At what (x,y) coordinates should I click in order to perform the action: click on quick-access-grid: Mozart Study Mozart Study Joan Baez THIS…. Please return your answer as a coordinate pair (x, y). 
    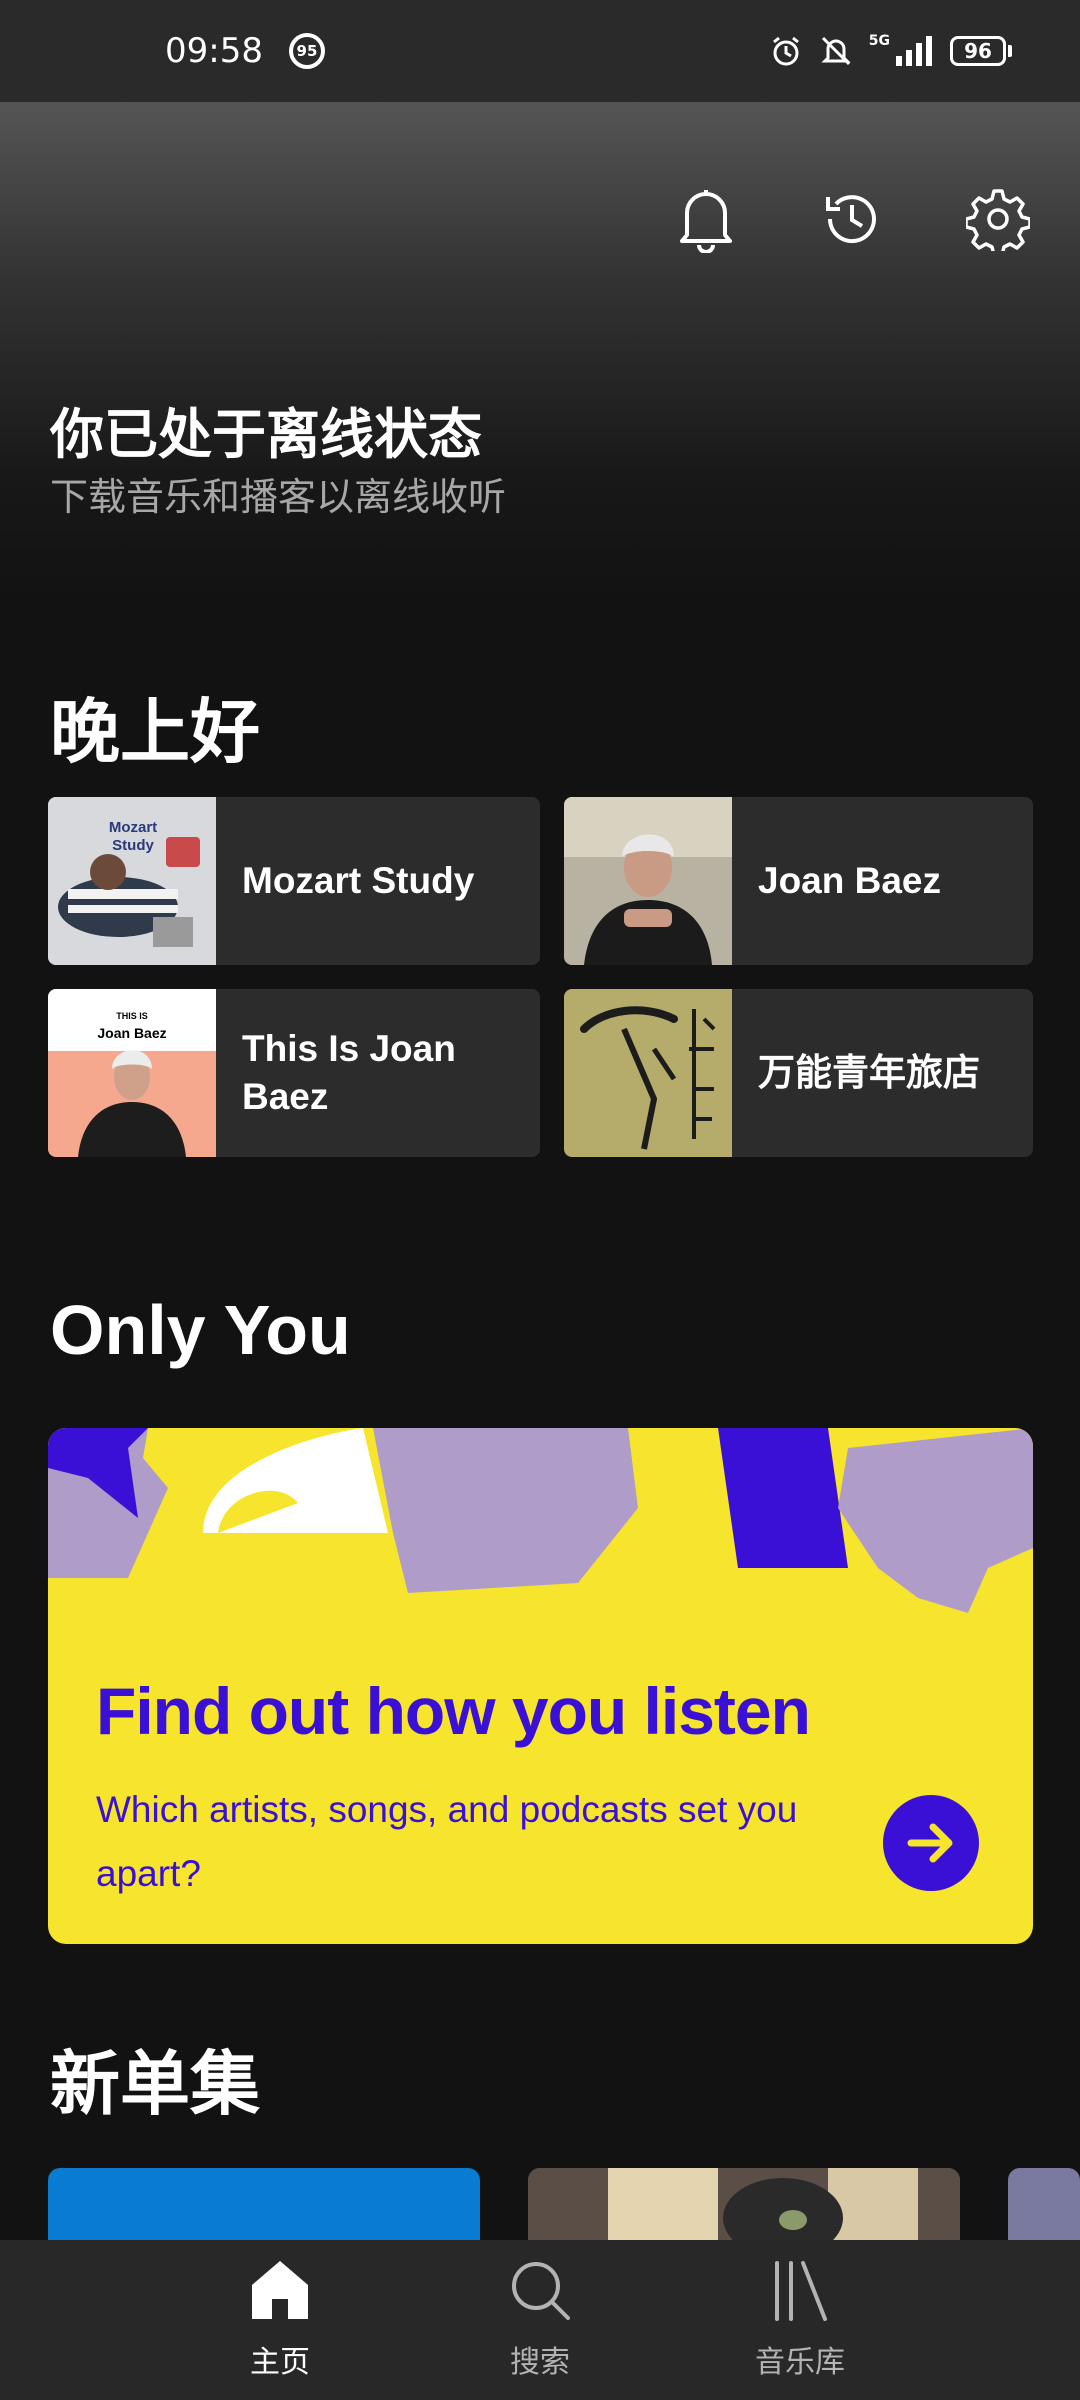
    Looking at the image, I should click on (540, 977).